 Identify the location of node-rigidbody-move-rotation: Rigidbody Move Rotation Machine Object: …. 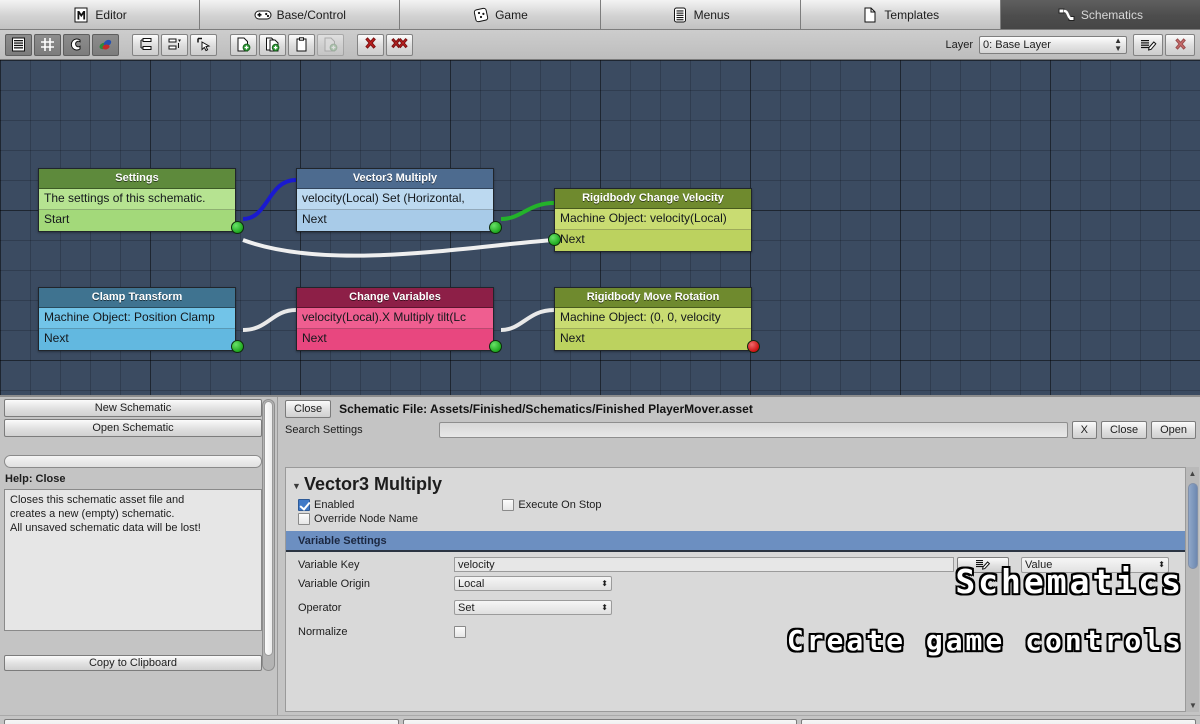
(657, 320).